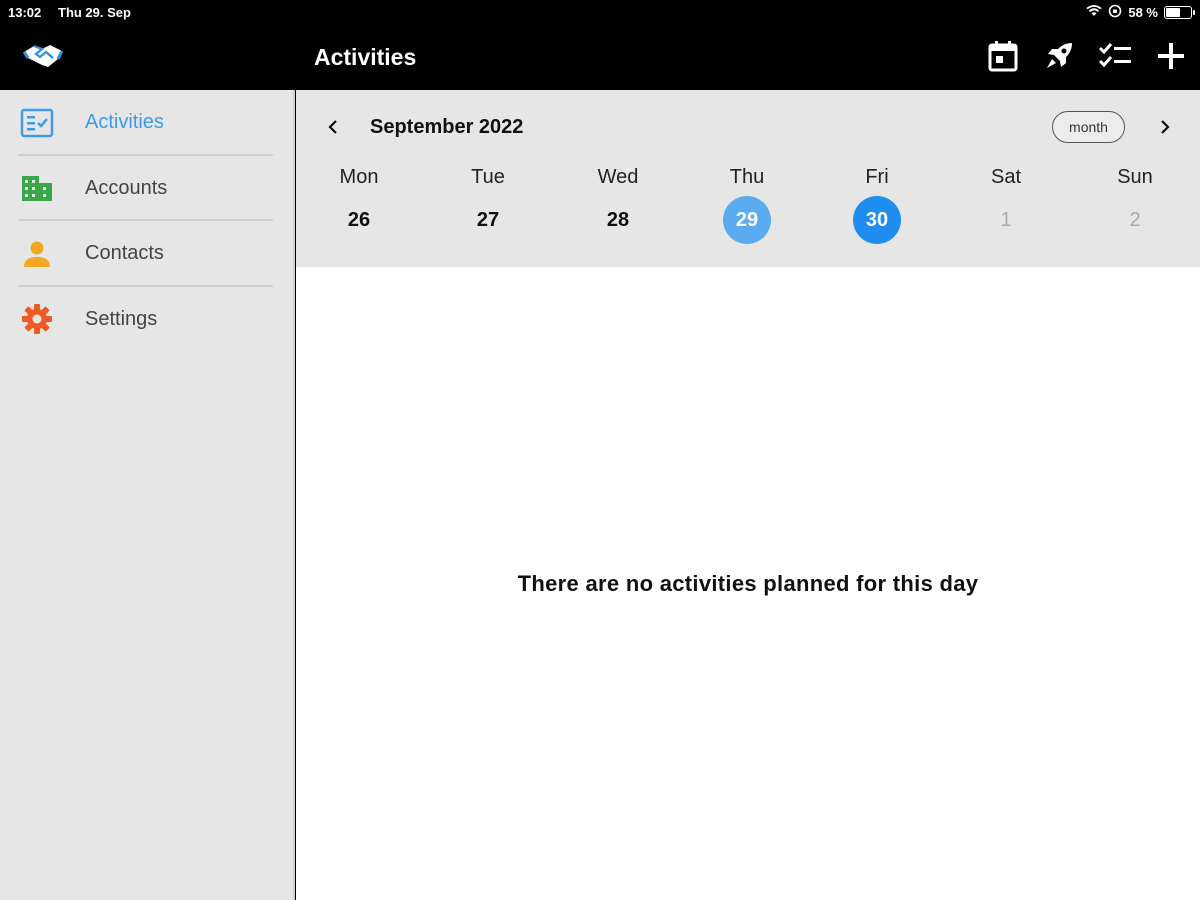 This screenshot has width=1200, height=900. I want to click on battery-icon, so click(1179, 12).